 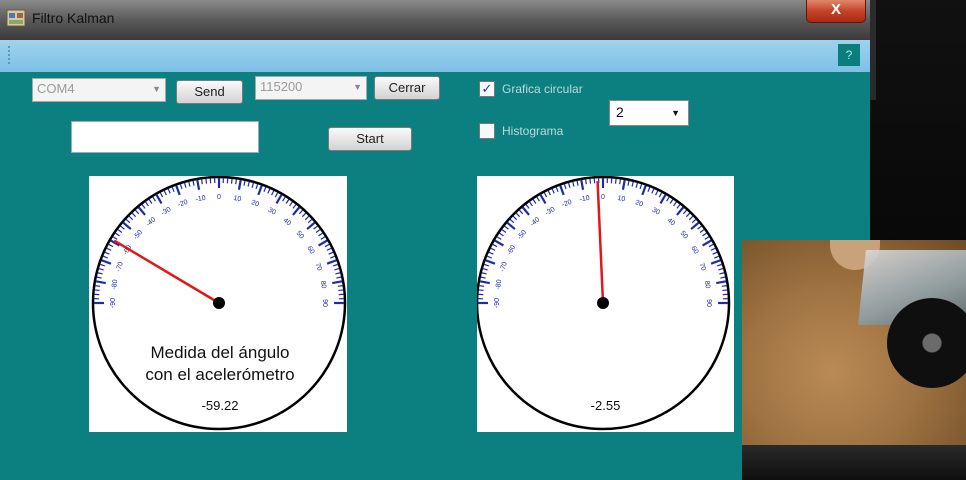 I want to click on gauge-value: -59.22, so click(x=220, y=405).